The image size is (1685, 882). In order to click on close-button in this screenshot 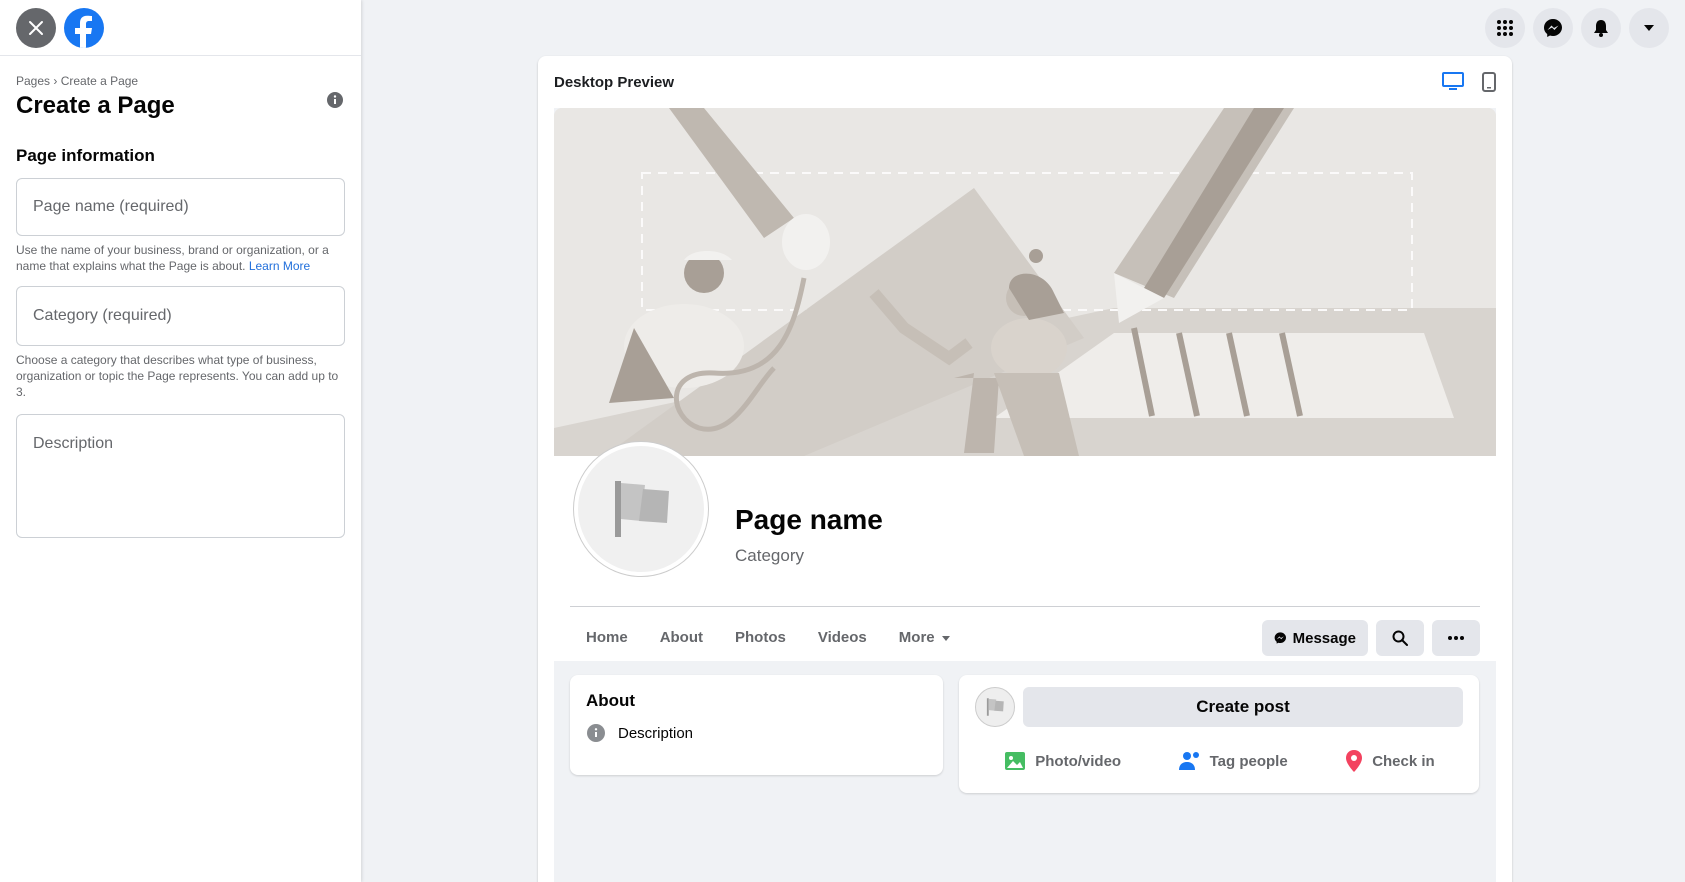, I will do `click(36, 27)`.